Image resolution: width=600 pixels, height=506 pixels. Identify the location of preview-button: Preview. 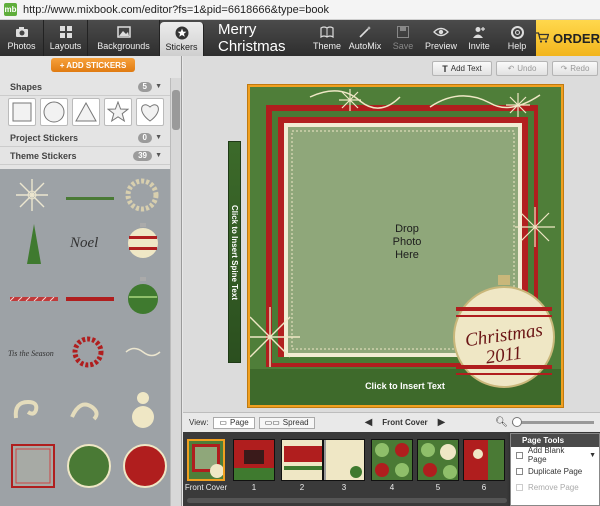
(441, 38).